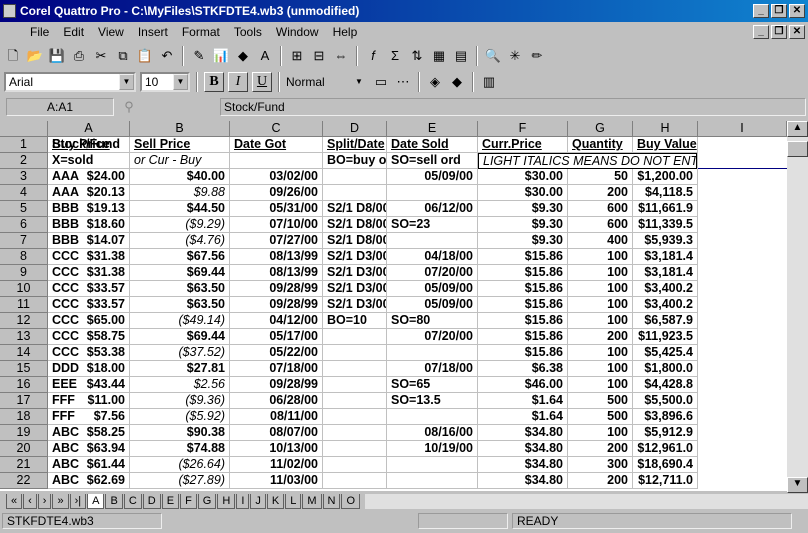 The width and height of the screenshot is (808, 533). What do you see at coordinates (665, 225) in the screenshot?
I see `cell-i: $11,339.5` at bounding box center [665, 225].